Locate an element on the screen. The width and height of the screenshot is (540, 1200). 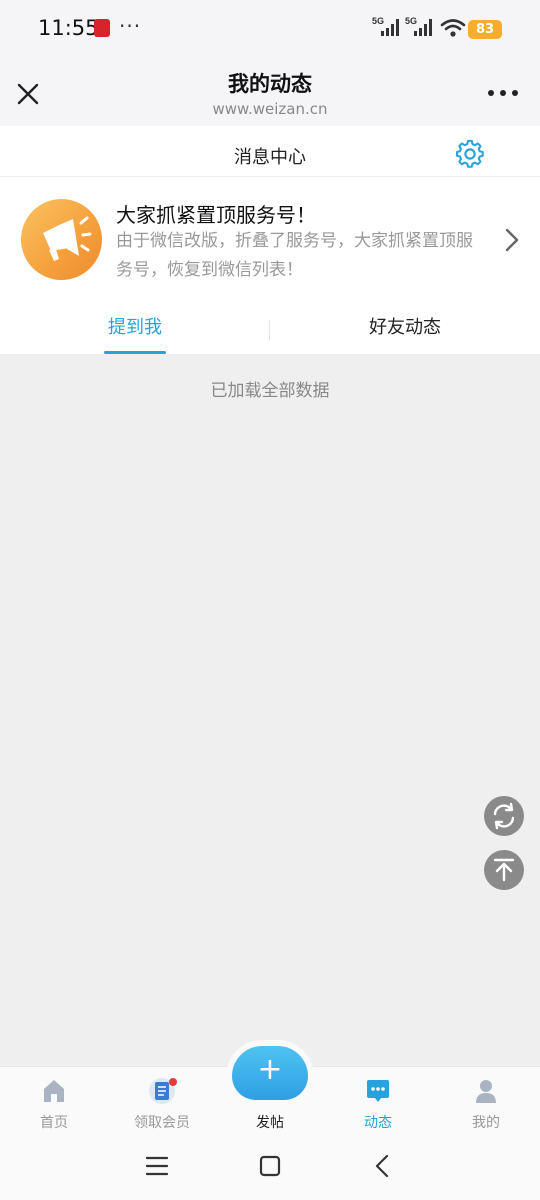
loaded-status-text: 已加载全部数据 is located at coordinates (270, 391).